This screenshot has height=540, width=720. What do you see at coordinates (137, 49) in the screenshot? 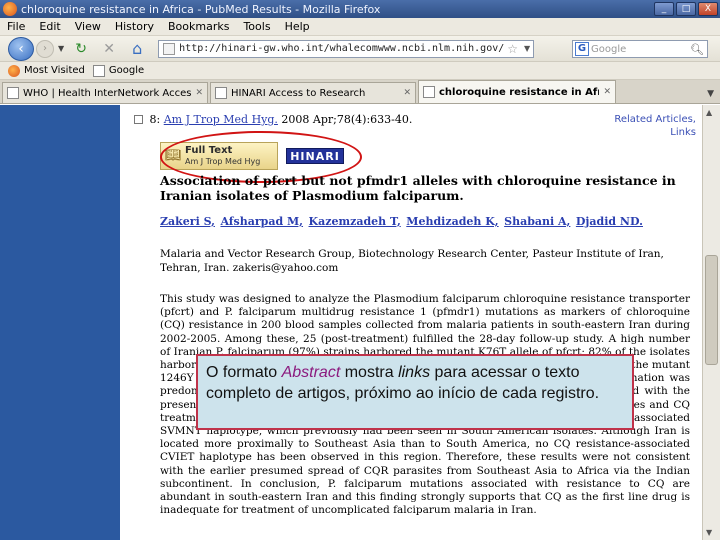
I see `home-button: ⌂` at bounding box center [137, 49].